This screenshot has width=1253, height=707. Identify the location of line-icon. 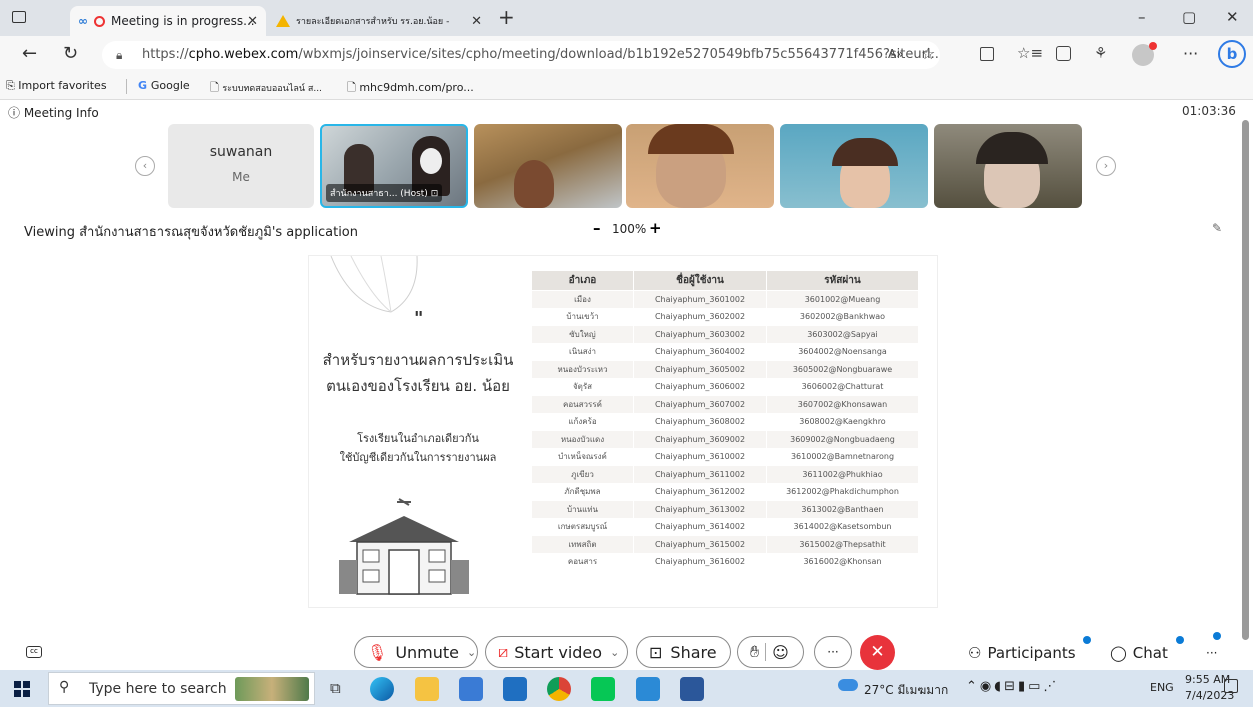
(603, 689).